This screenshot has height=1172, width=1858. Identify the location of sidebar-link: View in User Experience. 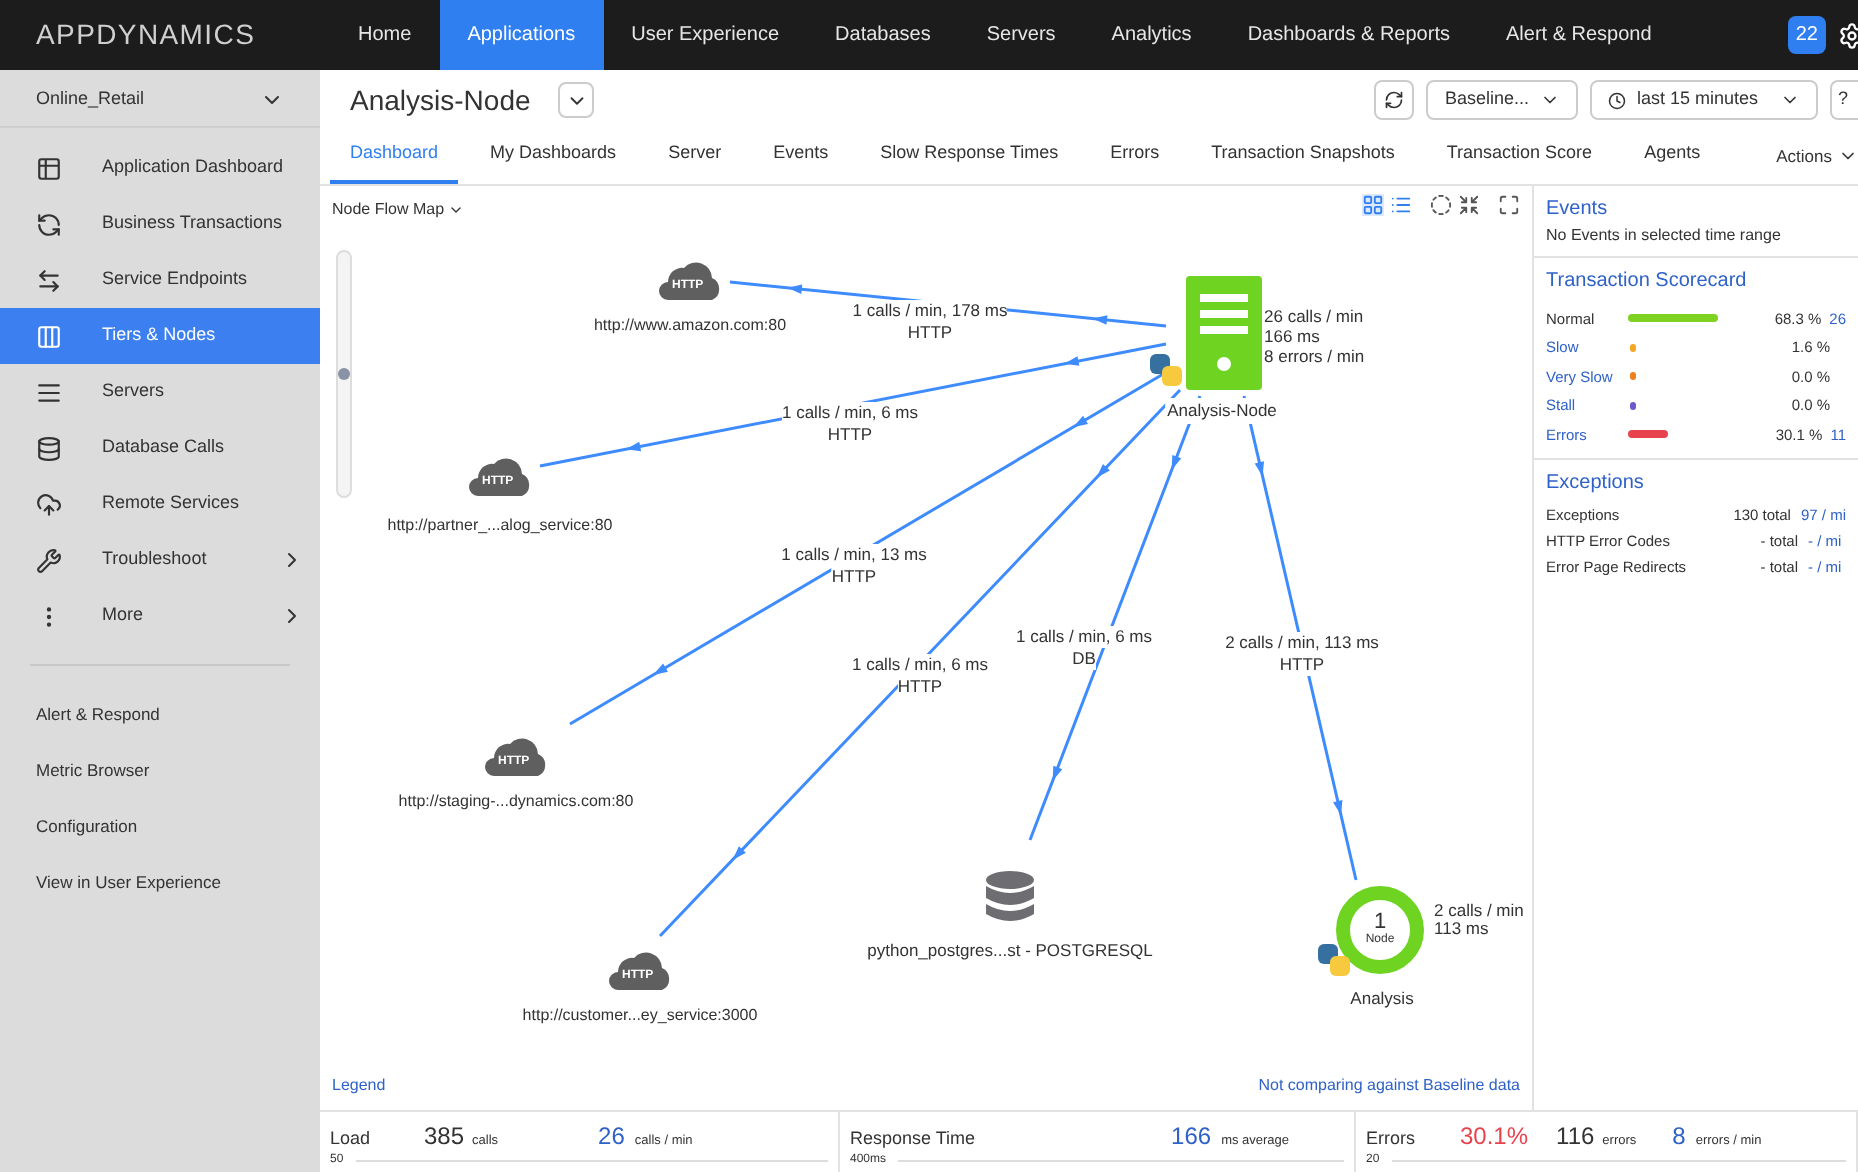
(160, 882).